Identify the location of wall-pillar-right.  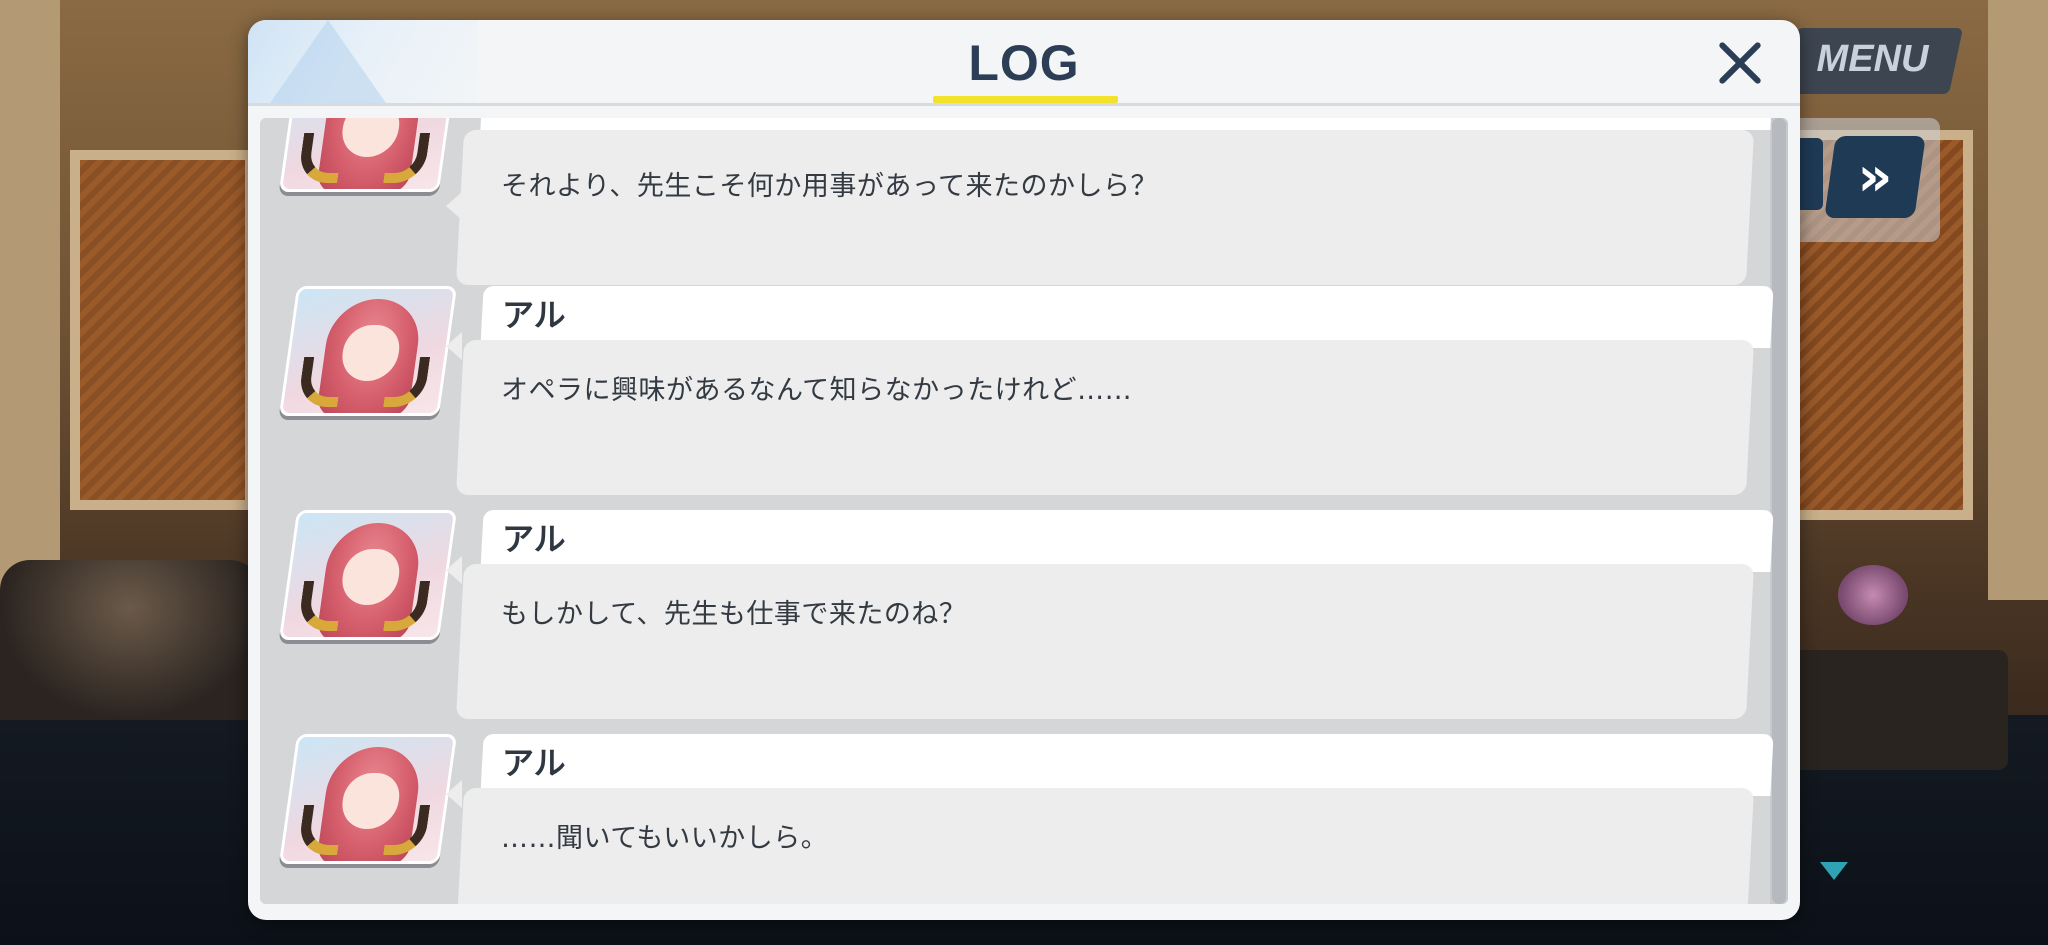
(2018, 300).